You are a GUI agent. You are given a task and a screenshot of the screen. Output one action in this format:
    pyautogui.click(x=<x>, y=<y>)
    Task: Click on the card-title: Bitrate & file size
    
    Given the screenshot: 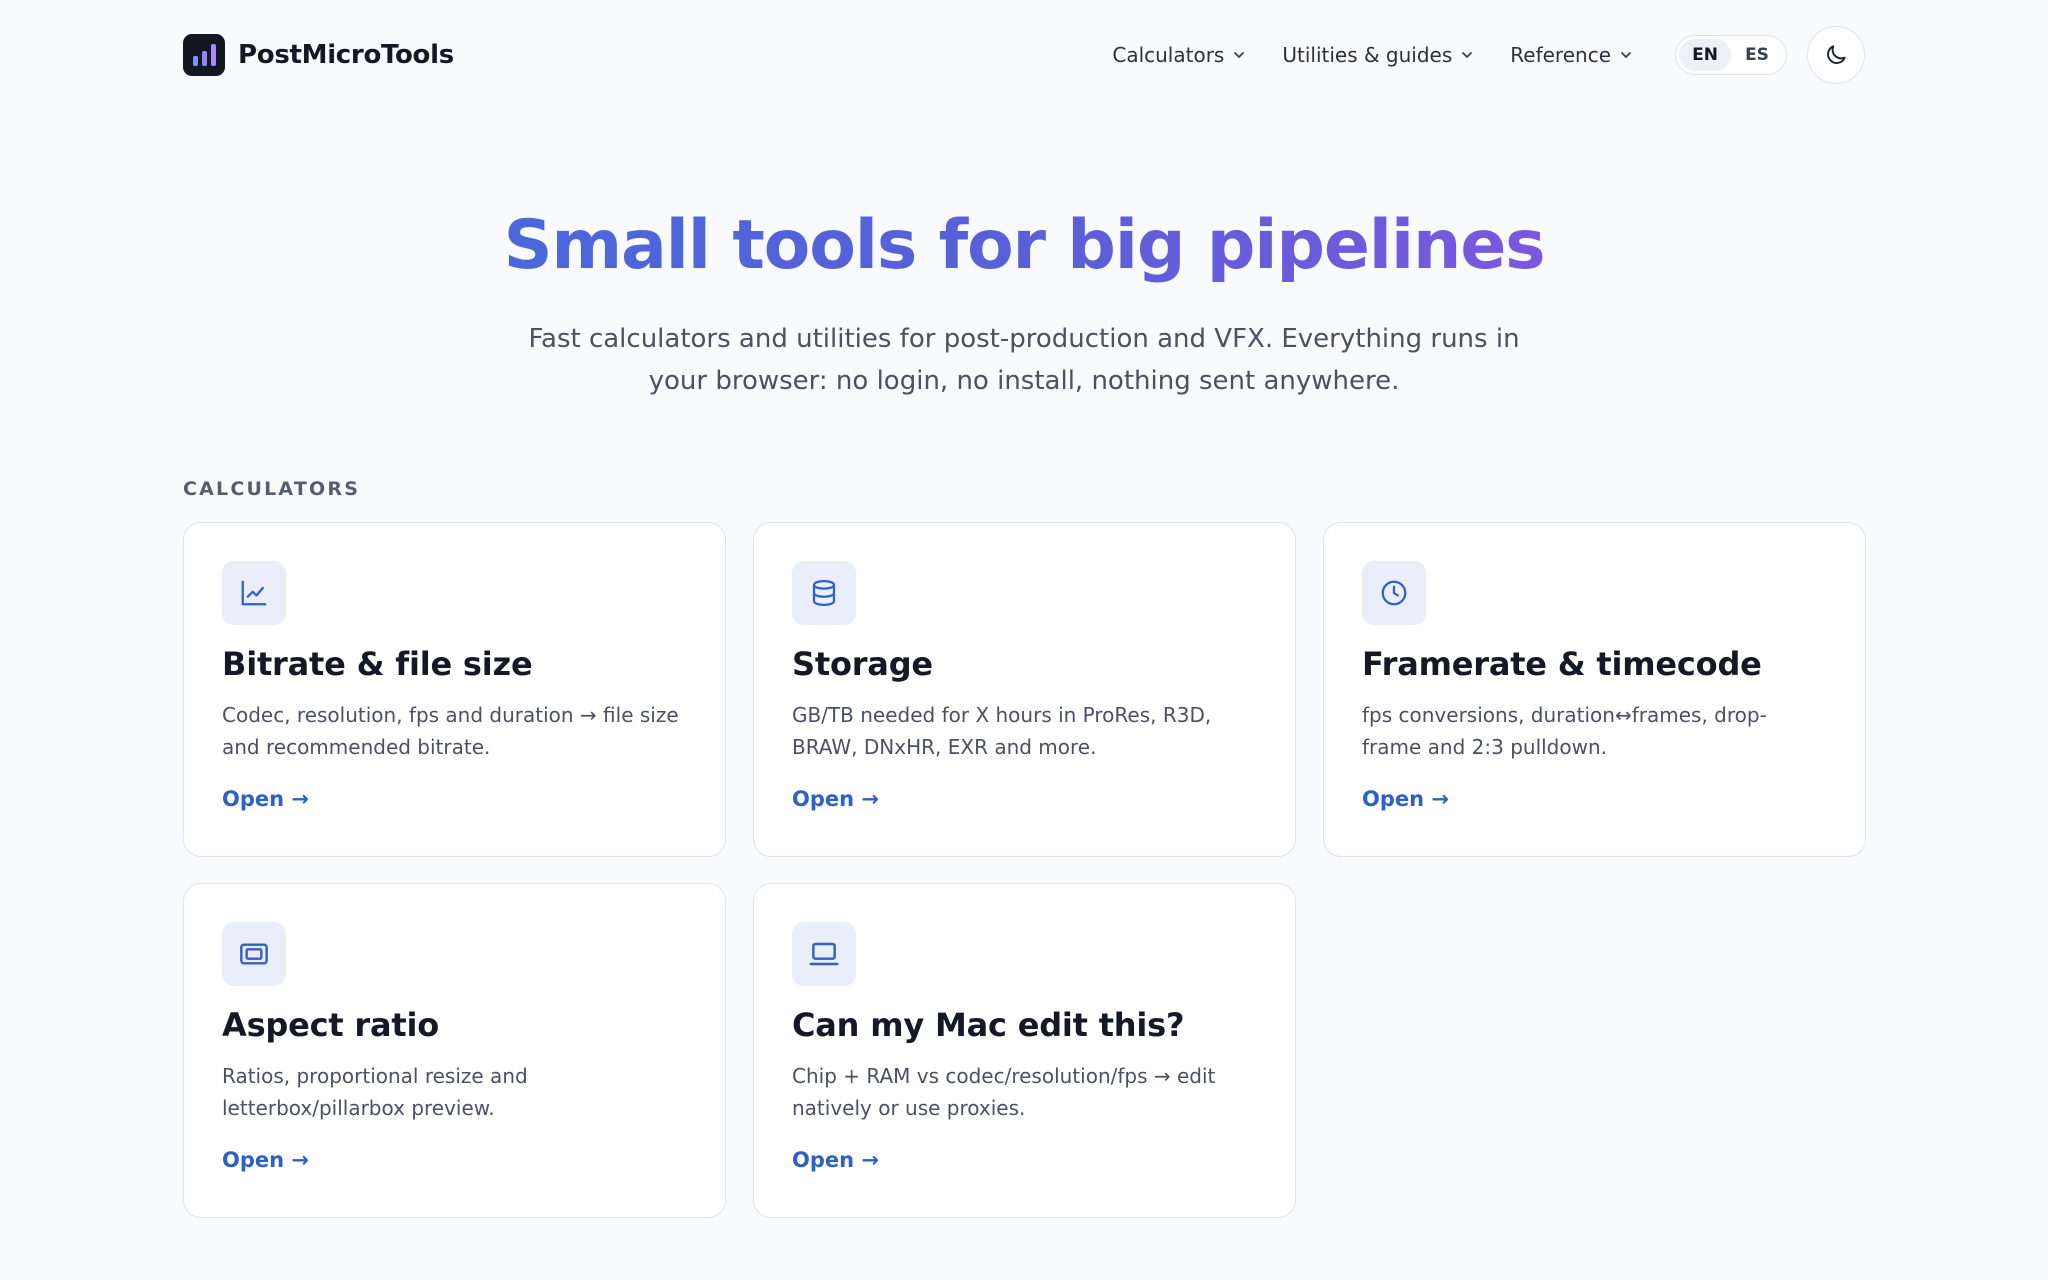 What is the action you would take?
    pyautogui.click(x=377, y=664)
    